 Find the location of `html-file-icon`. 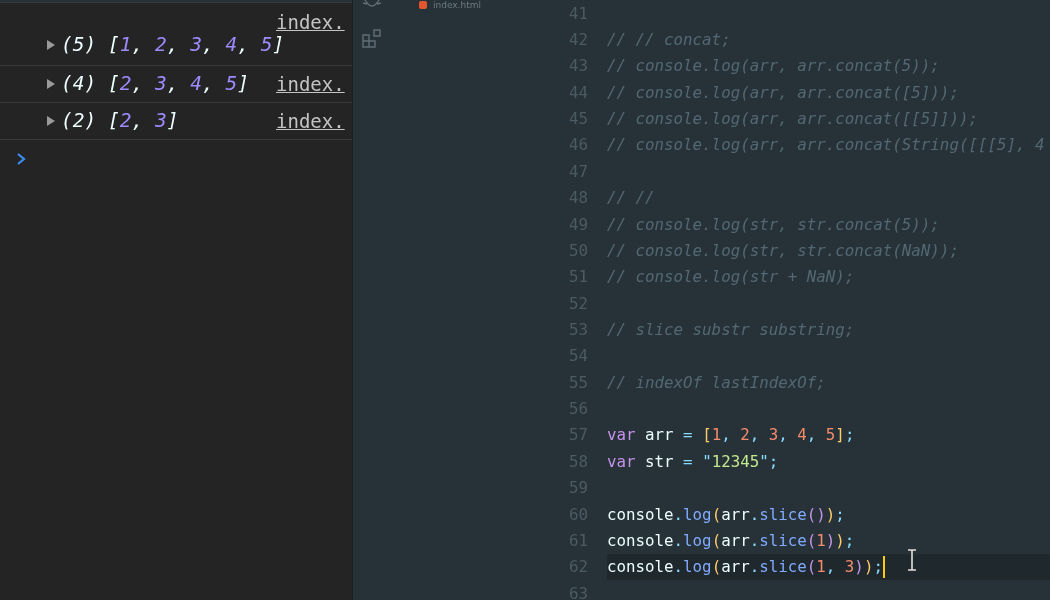

html-file-icon is located at coordinates (423, 5).